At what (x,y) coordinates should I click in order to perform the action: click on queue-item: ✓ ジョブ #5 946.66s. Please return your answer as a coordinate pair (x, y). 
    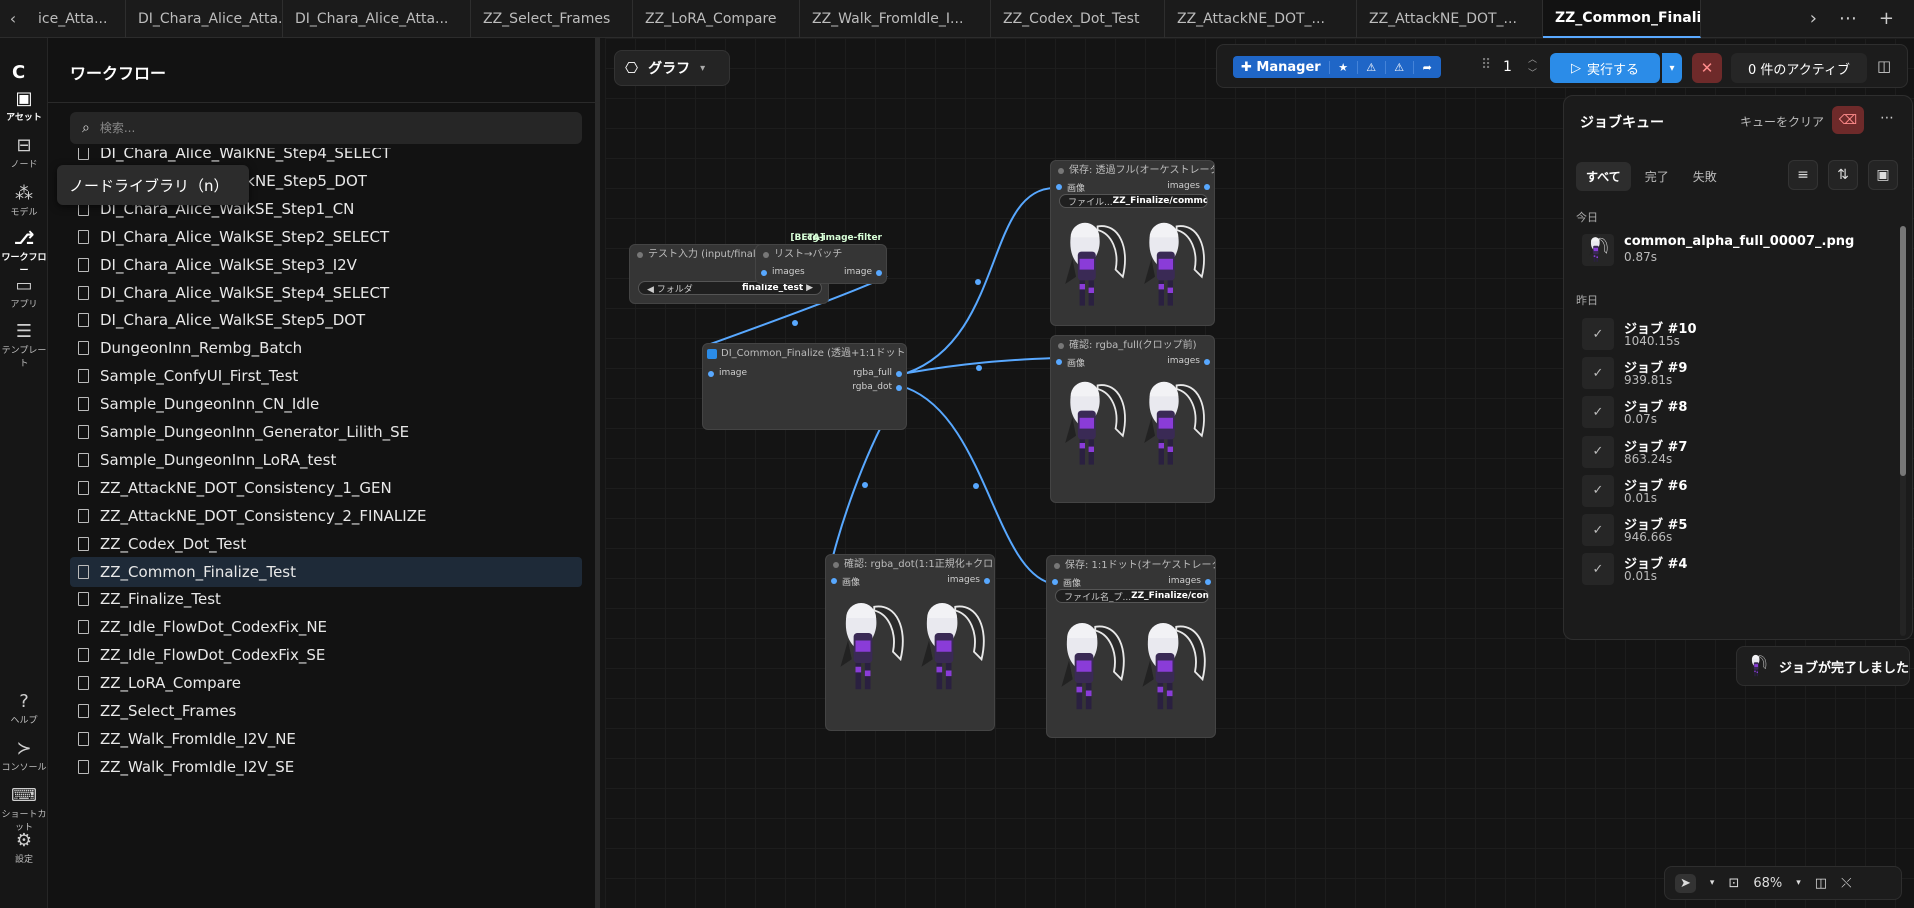
    Looking at the image, I should click on (1732, 532).